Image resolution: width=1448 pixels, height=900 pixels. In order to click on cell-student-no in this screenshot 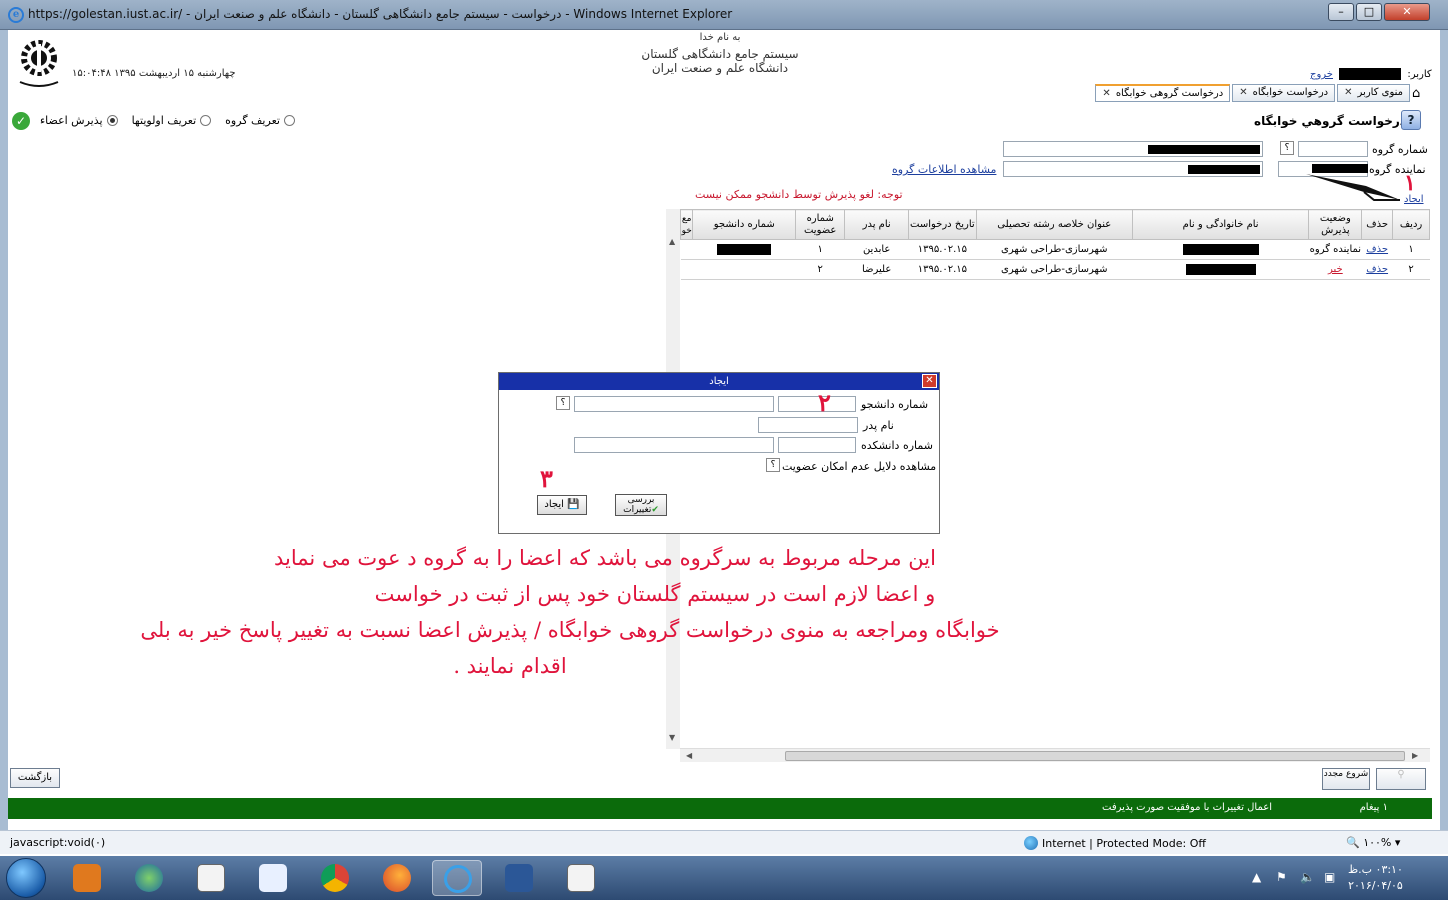, I will do `click(744, 269)`.